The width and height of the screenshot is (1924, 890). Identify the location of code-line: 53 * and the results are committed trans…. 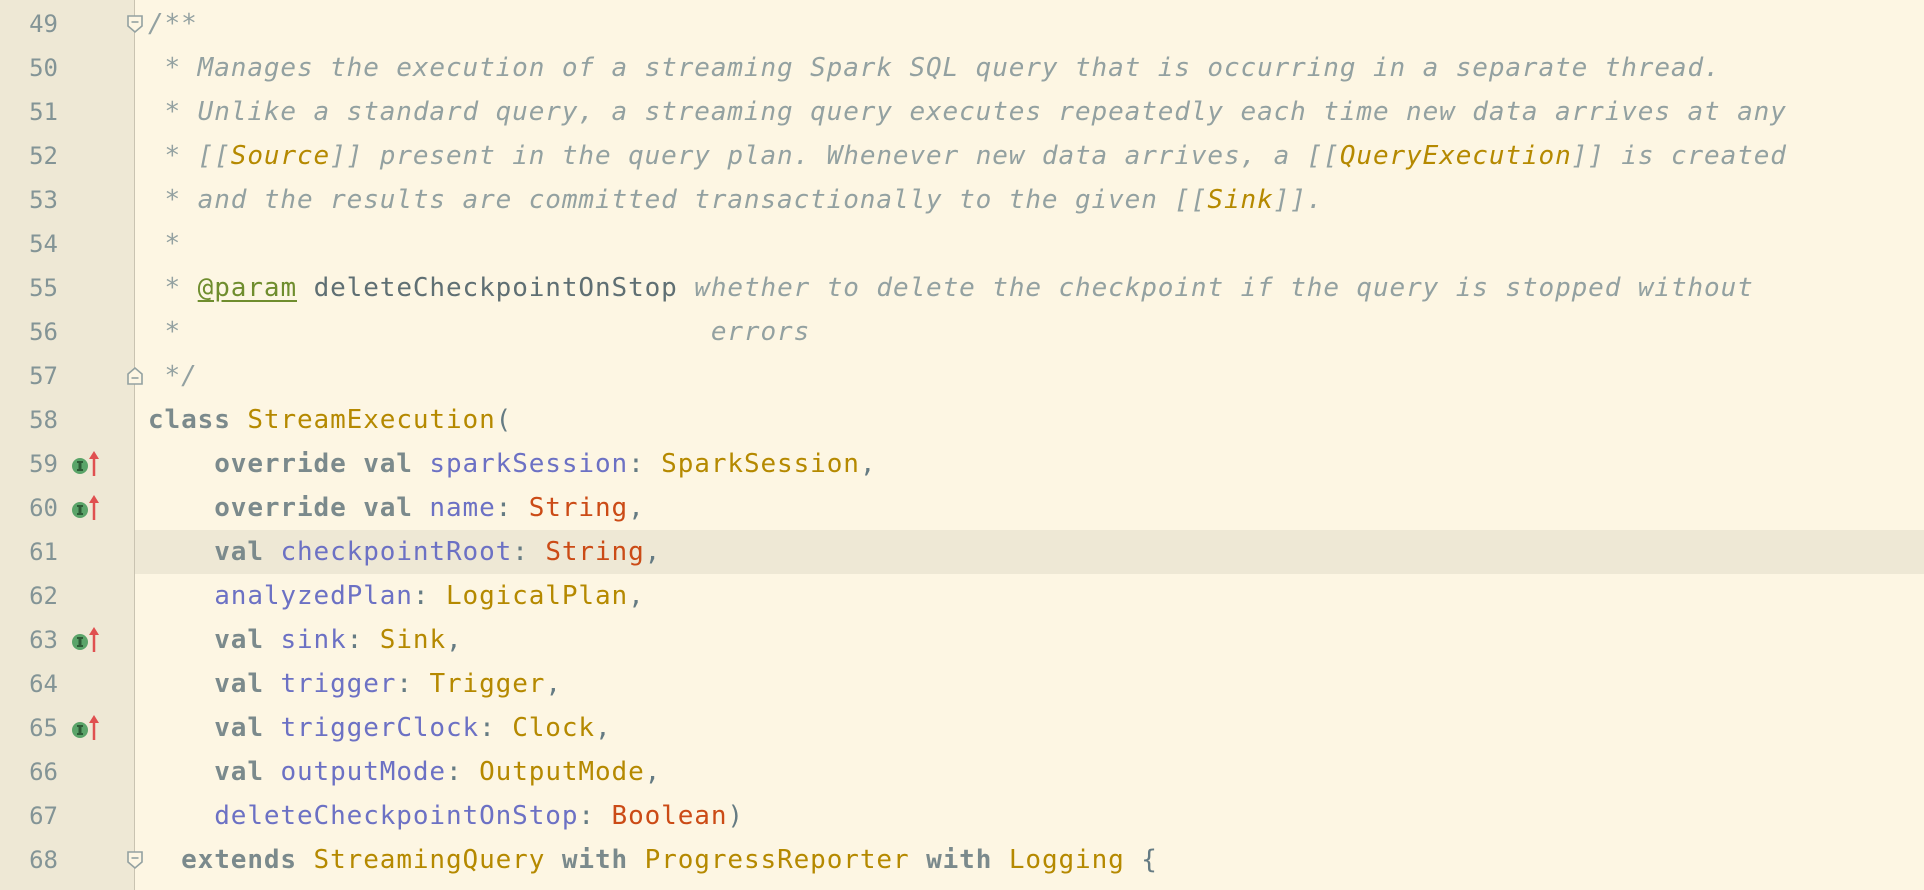
(962, 200).